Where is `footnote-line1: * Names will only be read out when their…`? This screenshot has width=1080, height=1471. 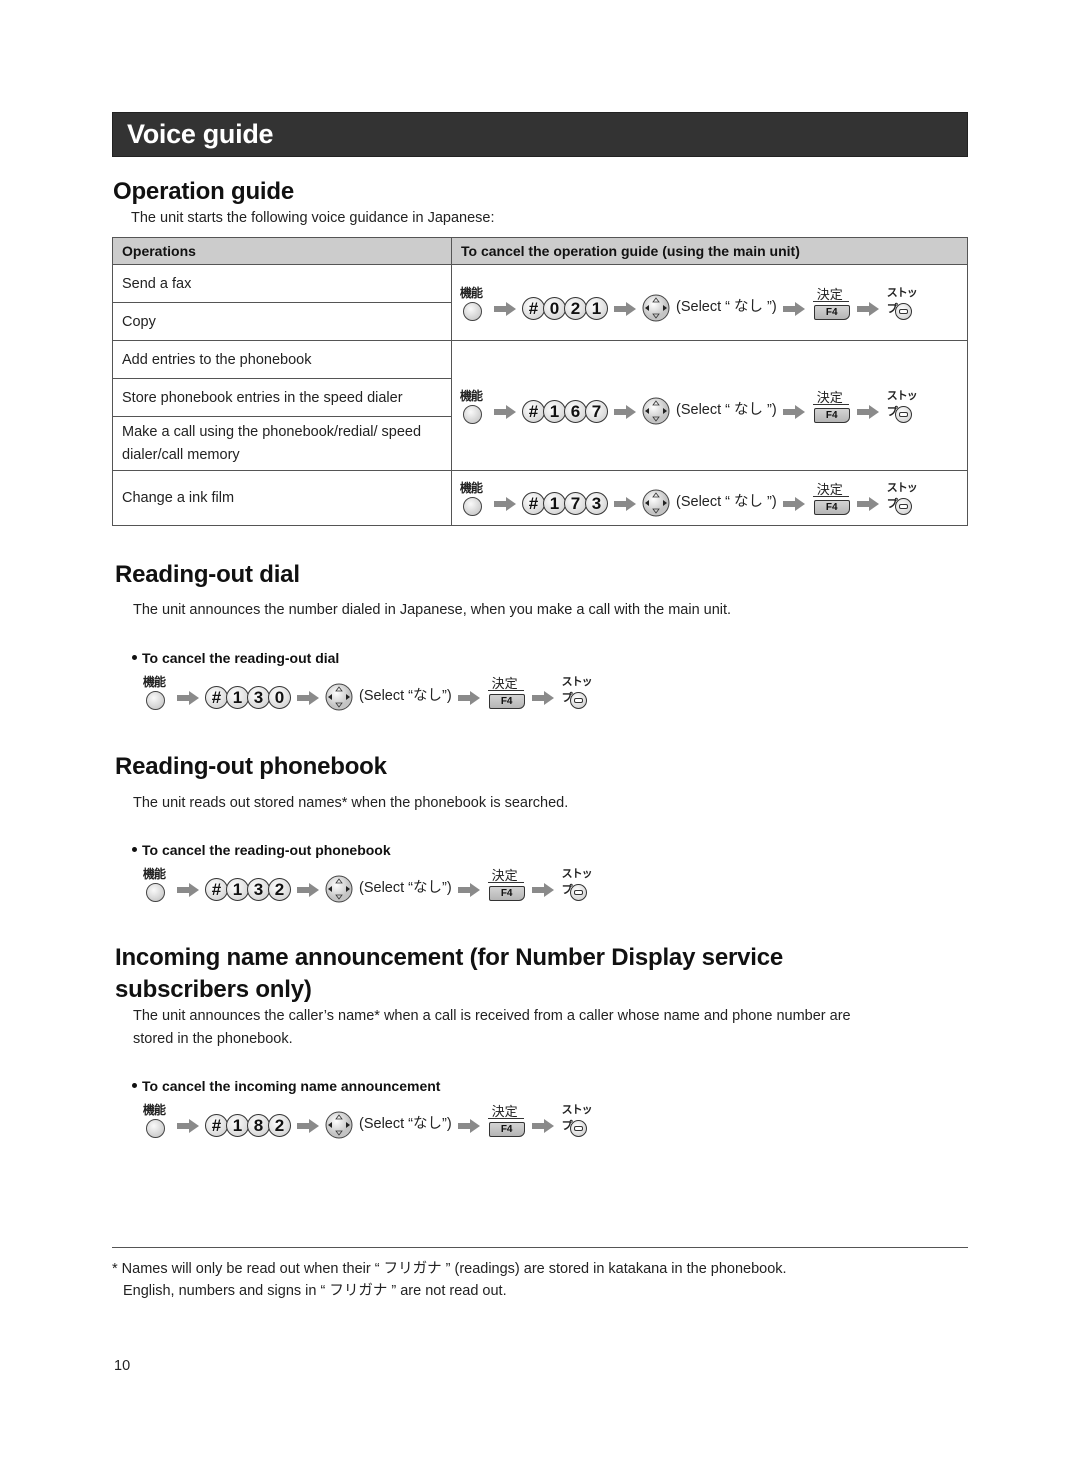
footnote-line1: * Names will only be read out when their… is located at coordinates (449, 1269).